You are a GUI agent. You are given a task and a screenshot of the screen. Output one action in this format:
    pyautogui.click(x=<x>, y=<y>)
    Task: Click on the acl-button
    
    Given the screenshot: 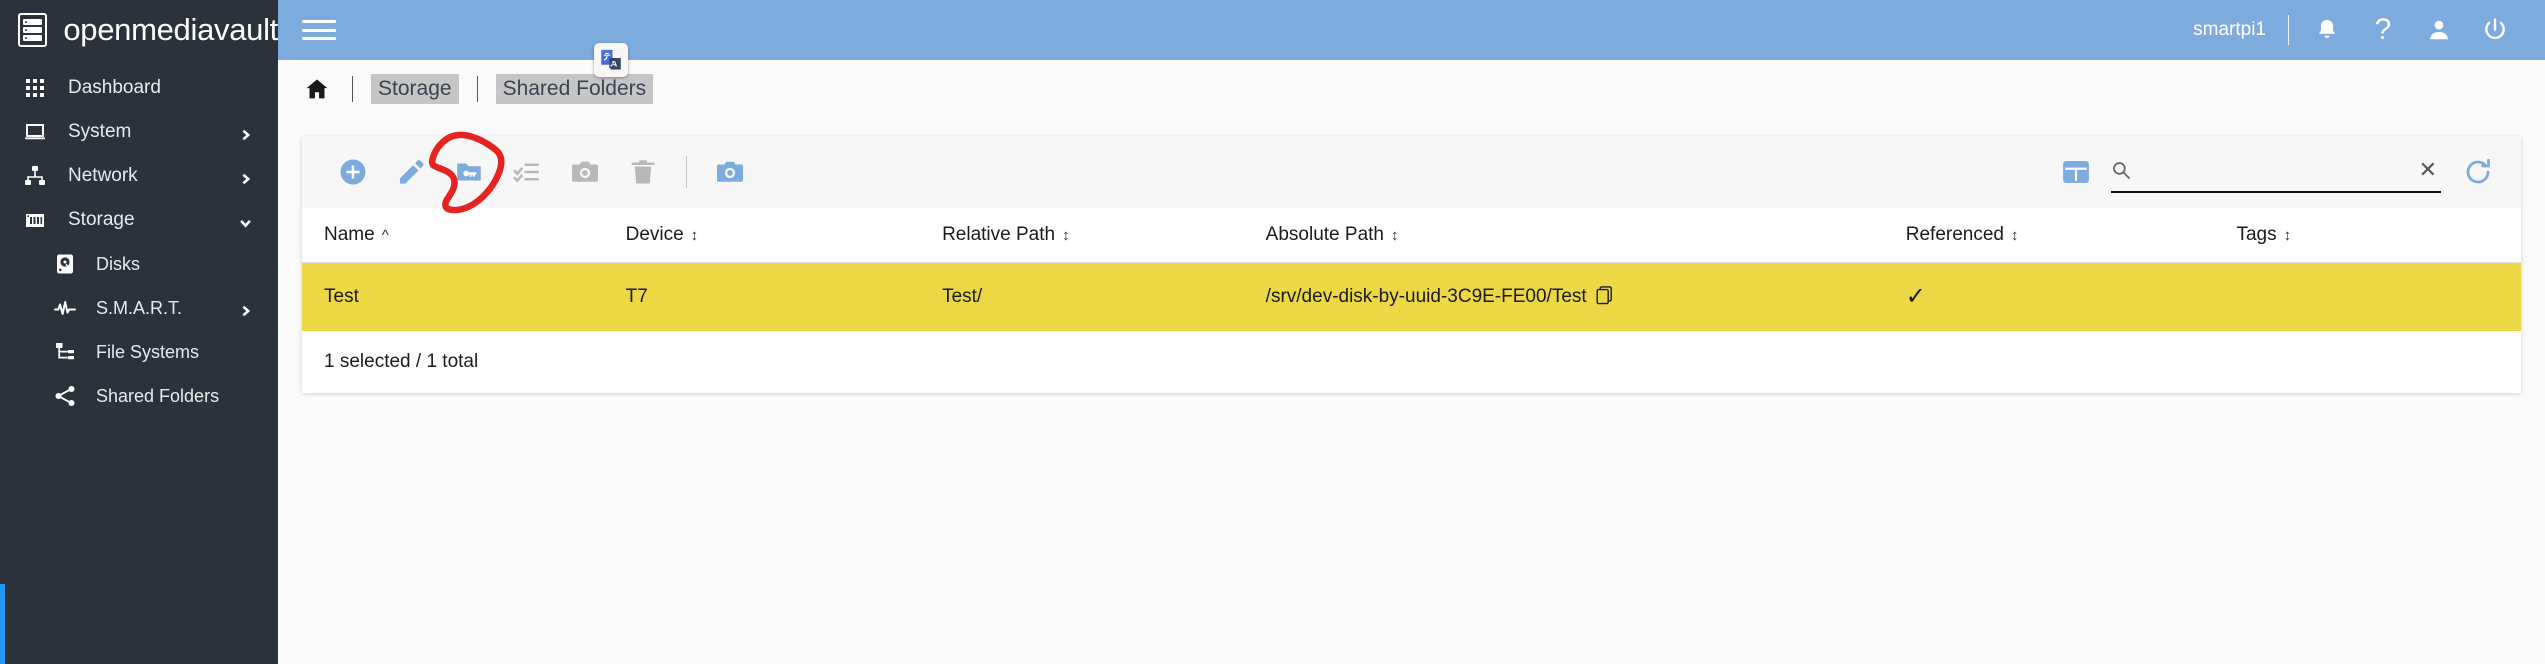 What is the action you would take?
    pyautogui.click(x=527, y=172)
    